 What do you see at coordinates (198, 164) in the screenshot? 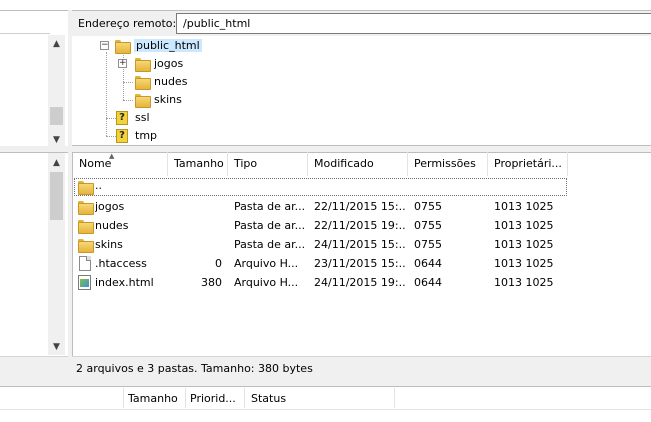
I see `column-header-size: Tamanho` at bounding box center [198, 164].